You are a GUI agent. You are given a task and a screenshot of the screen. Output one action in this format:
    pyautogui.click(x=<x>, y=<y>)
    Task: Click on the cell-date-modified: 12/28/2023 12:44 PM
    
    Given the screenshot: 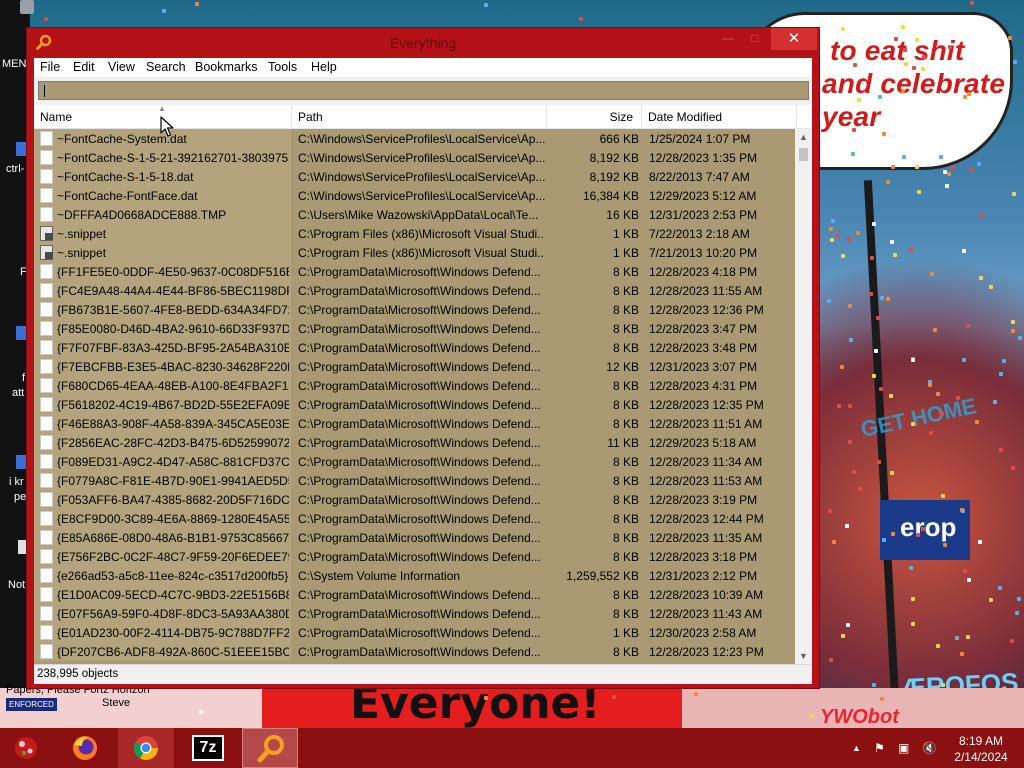 What is the action you would take?
    pyautogui.click(x=706, y=519)
    